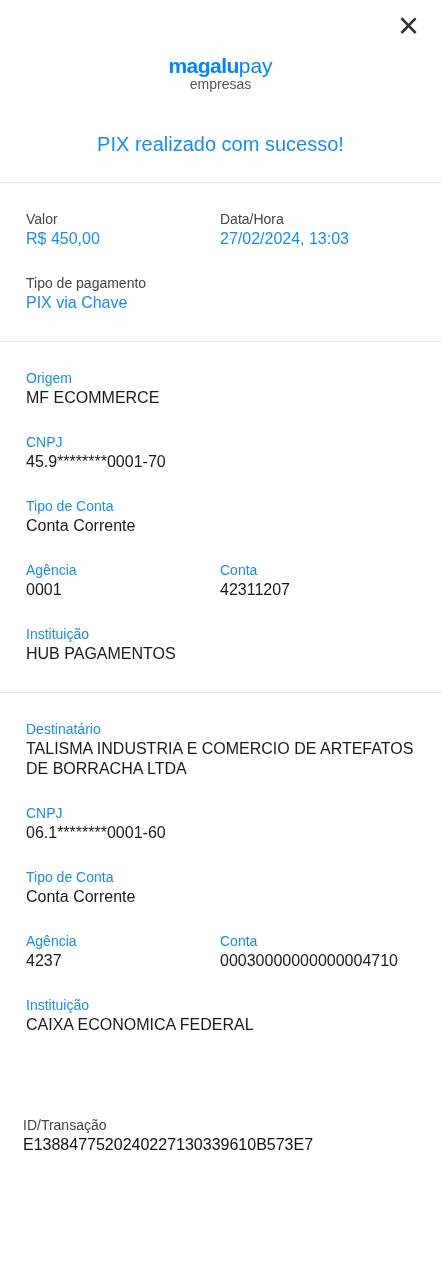 The width and height of the screenshot is (441, 1280). What do you see at coordinates (169, 1145) in the screenshot?
I see `field-value: E1388477520240227130339610B573E7` at bounding box center [169, 1145].